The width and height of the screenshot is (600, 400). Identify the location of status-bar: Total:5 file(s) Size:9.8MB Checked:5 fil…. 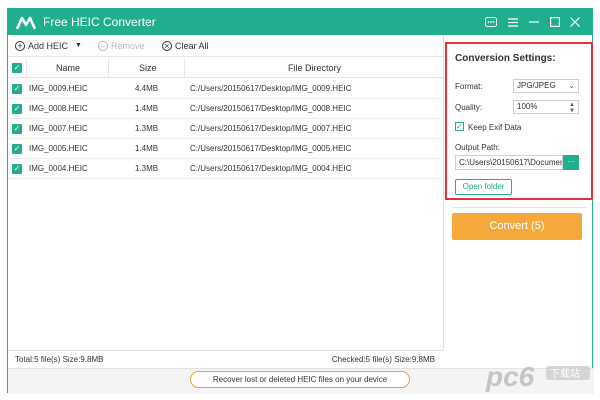
(225, 359).